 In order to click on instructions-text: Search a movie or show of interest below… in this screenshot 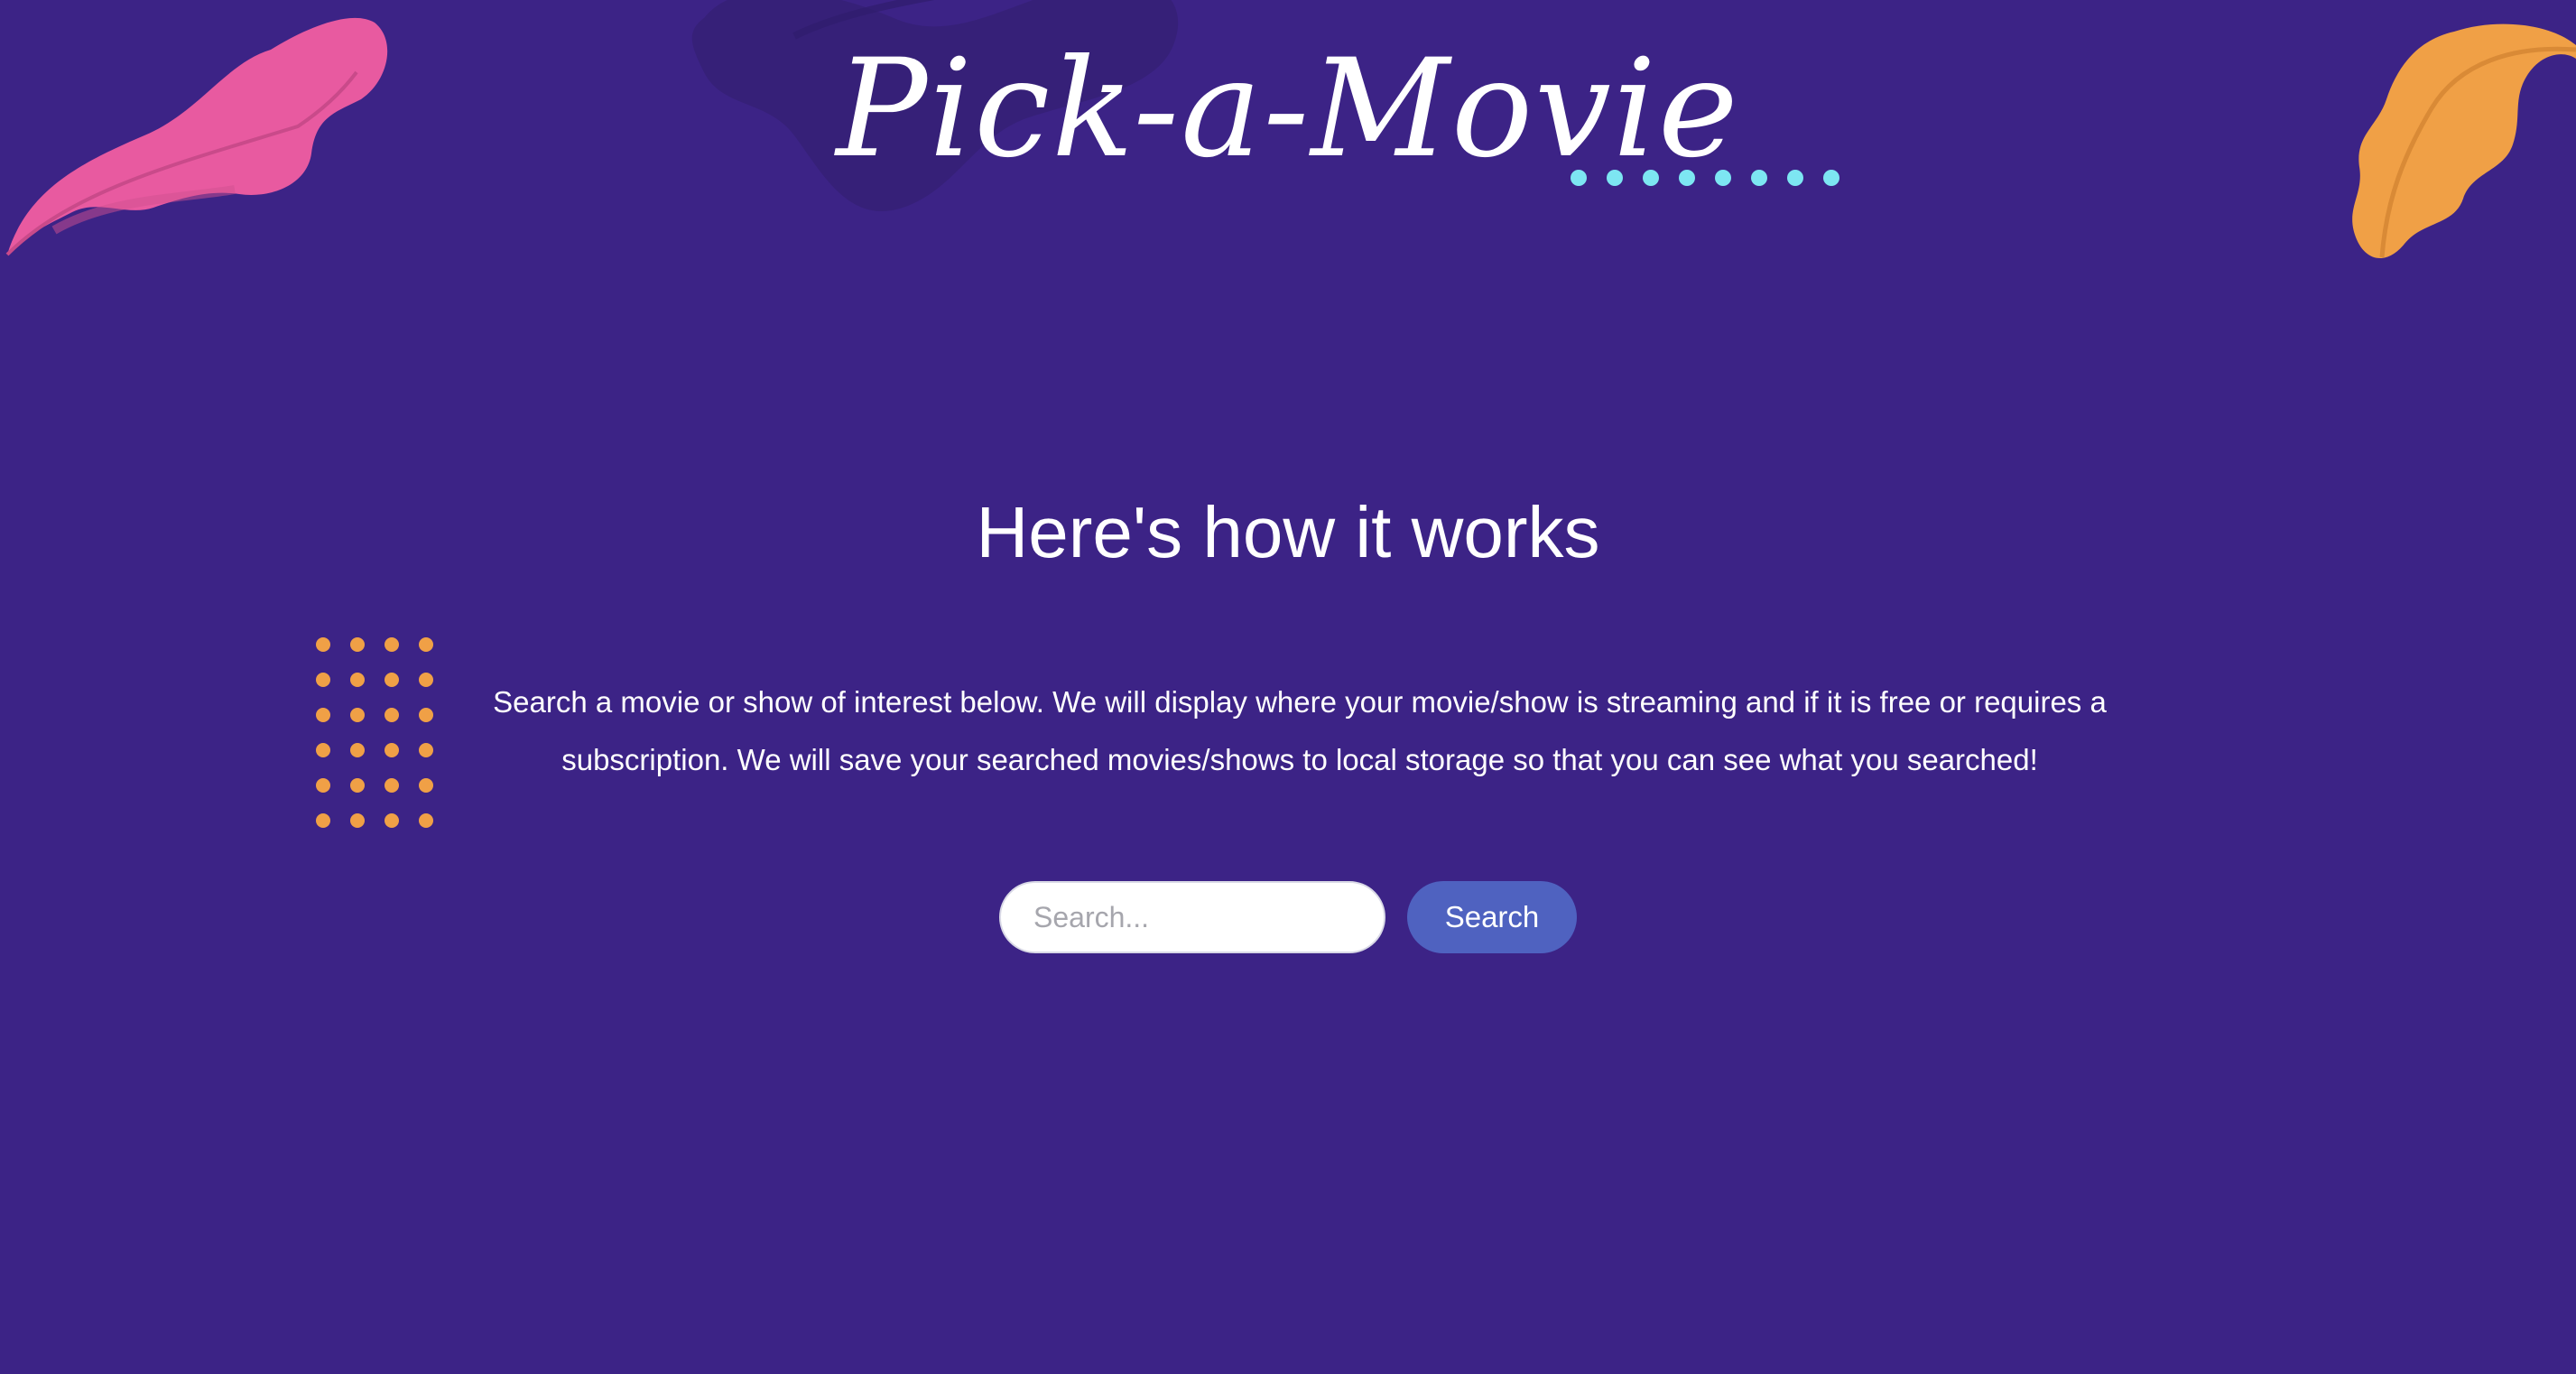, I will do `click(1300, 731)`.